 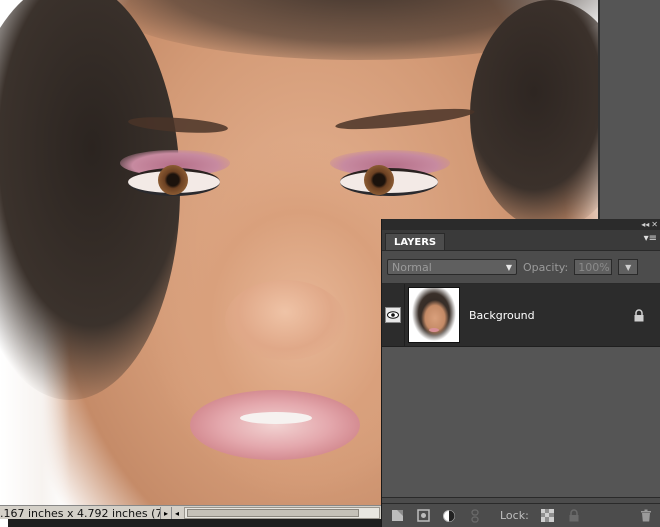 I want to click on status-bar: .167 inches x 4.792 inches (7... ▸ ◂, so click(x=191, y=512).